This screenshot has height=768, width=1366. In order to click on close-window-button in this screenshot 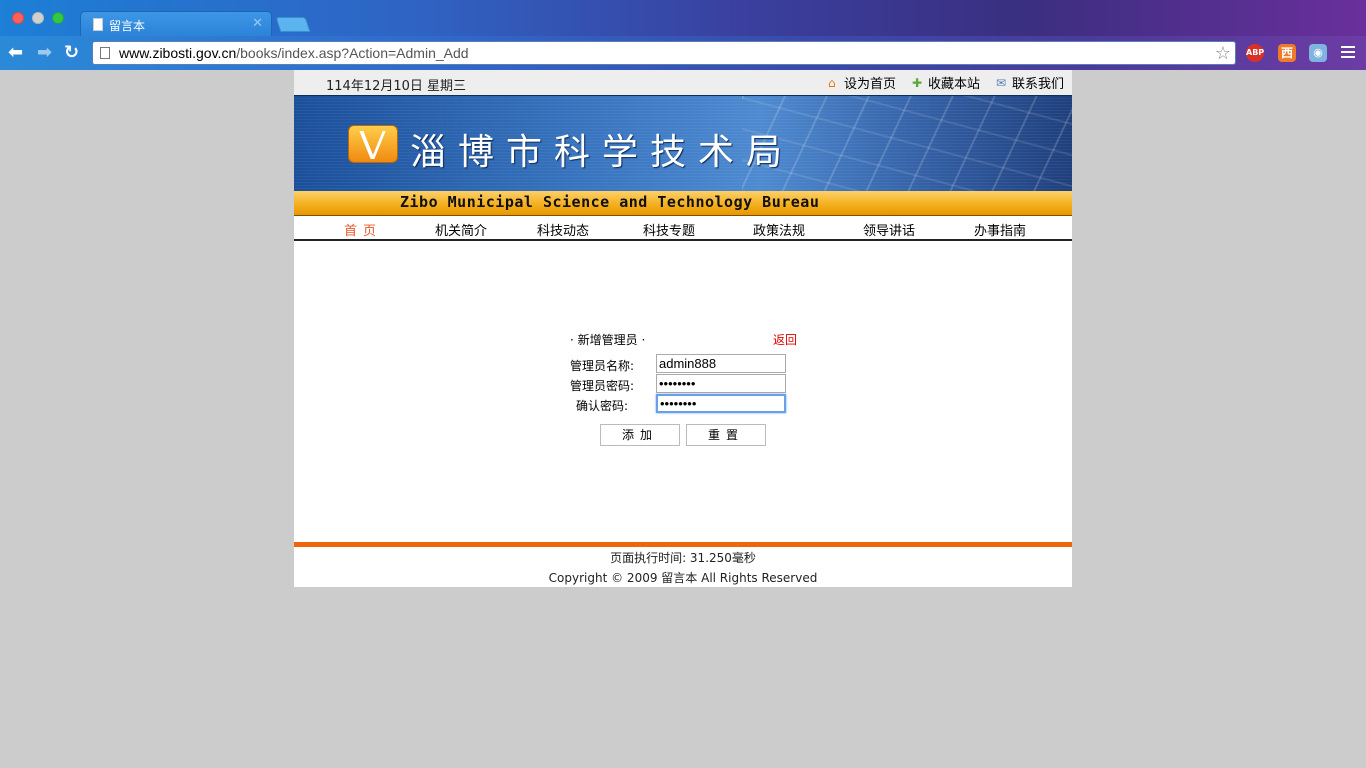, I will do `click(18, 18)`.